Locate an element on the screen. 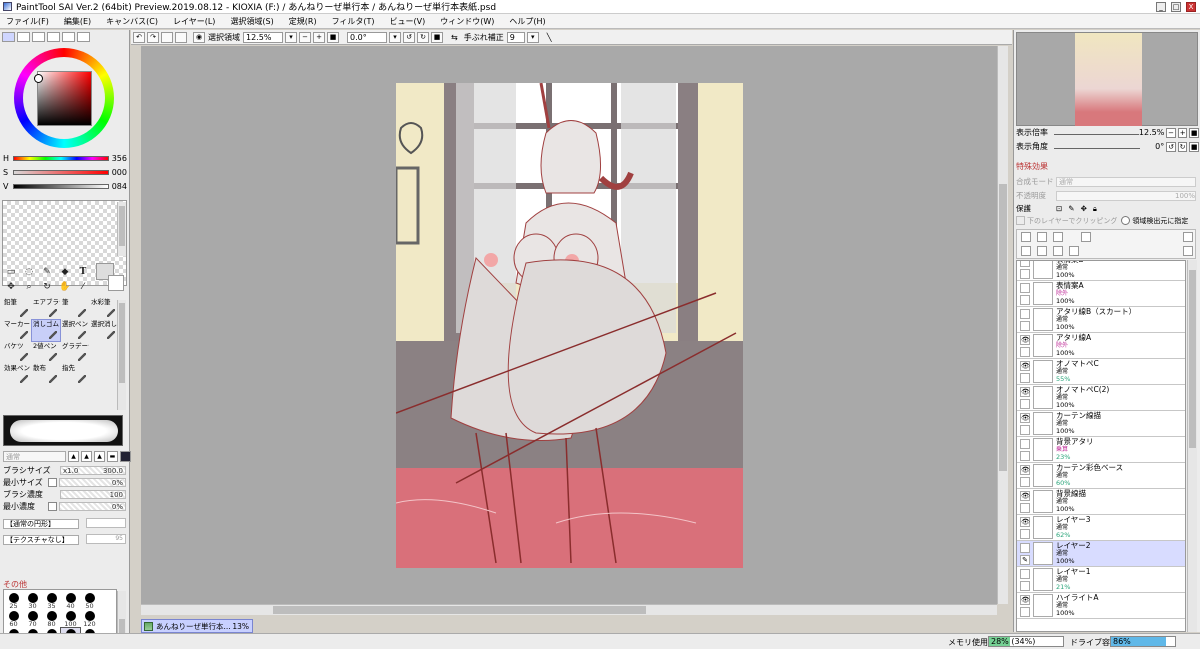  brush-scrollbar is located at coordinates (121, 355).